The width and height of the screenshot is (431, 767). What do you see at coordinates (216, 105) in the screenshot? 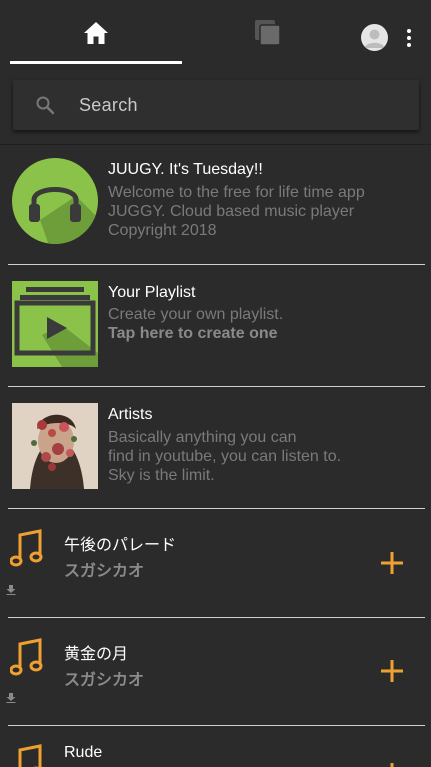
I see `search-bar: Search` at bounding box center [216, 105].